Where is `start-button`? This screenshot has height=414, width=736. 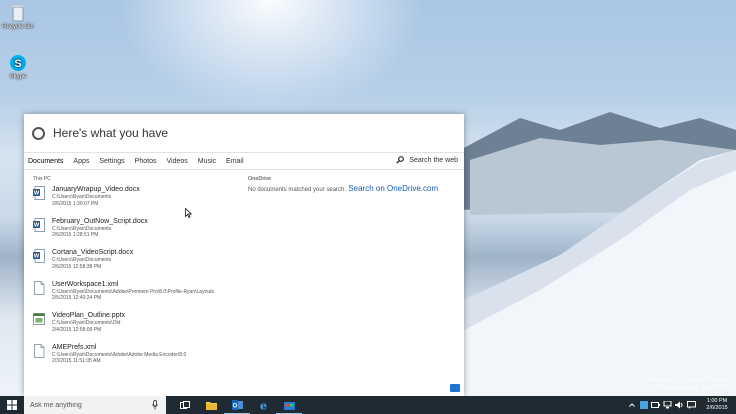
start-button is located at coordinates (12, 405).